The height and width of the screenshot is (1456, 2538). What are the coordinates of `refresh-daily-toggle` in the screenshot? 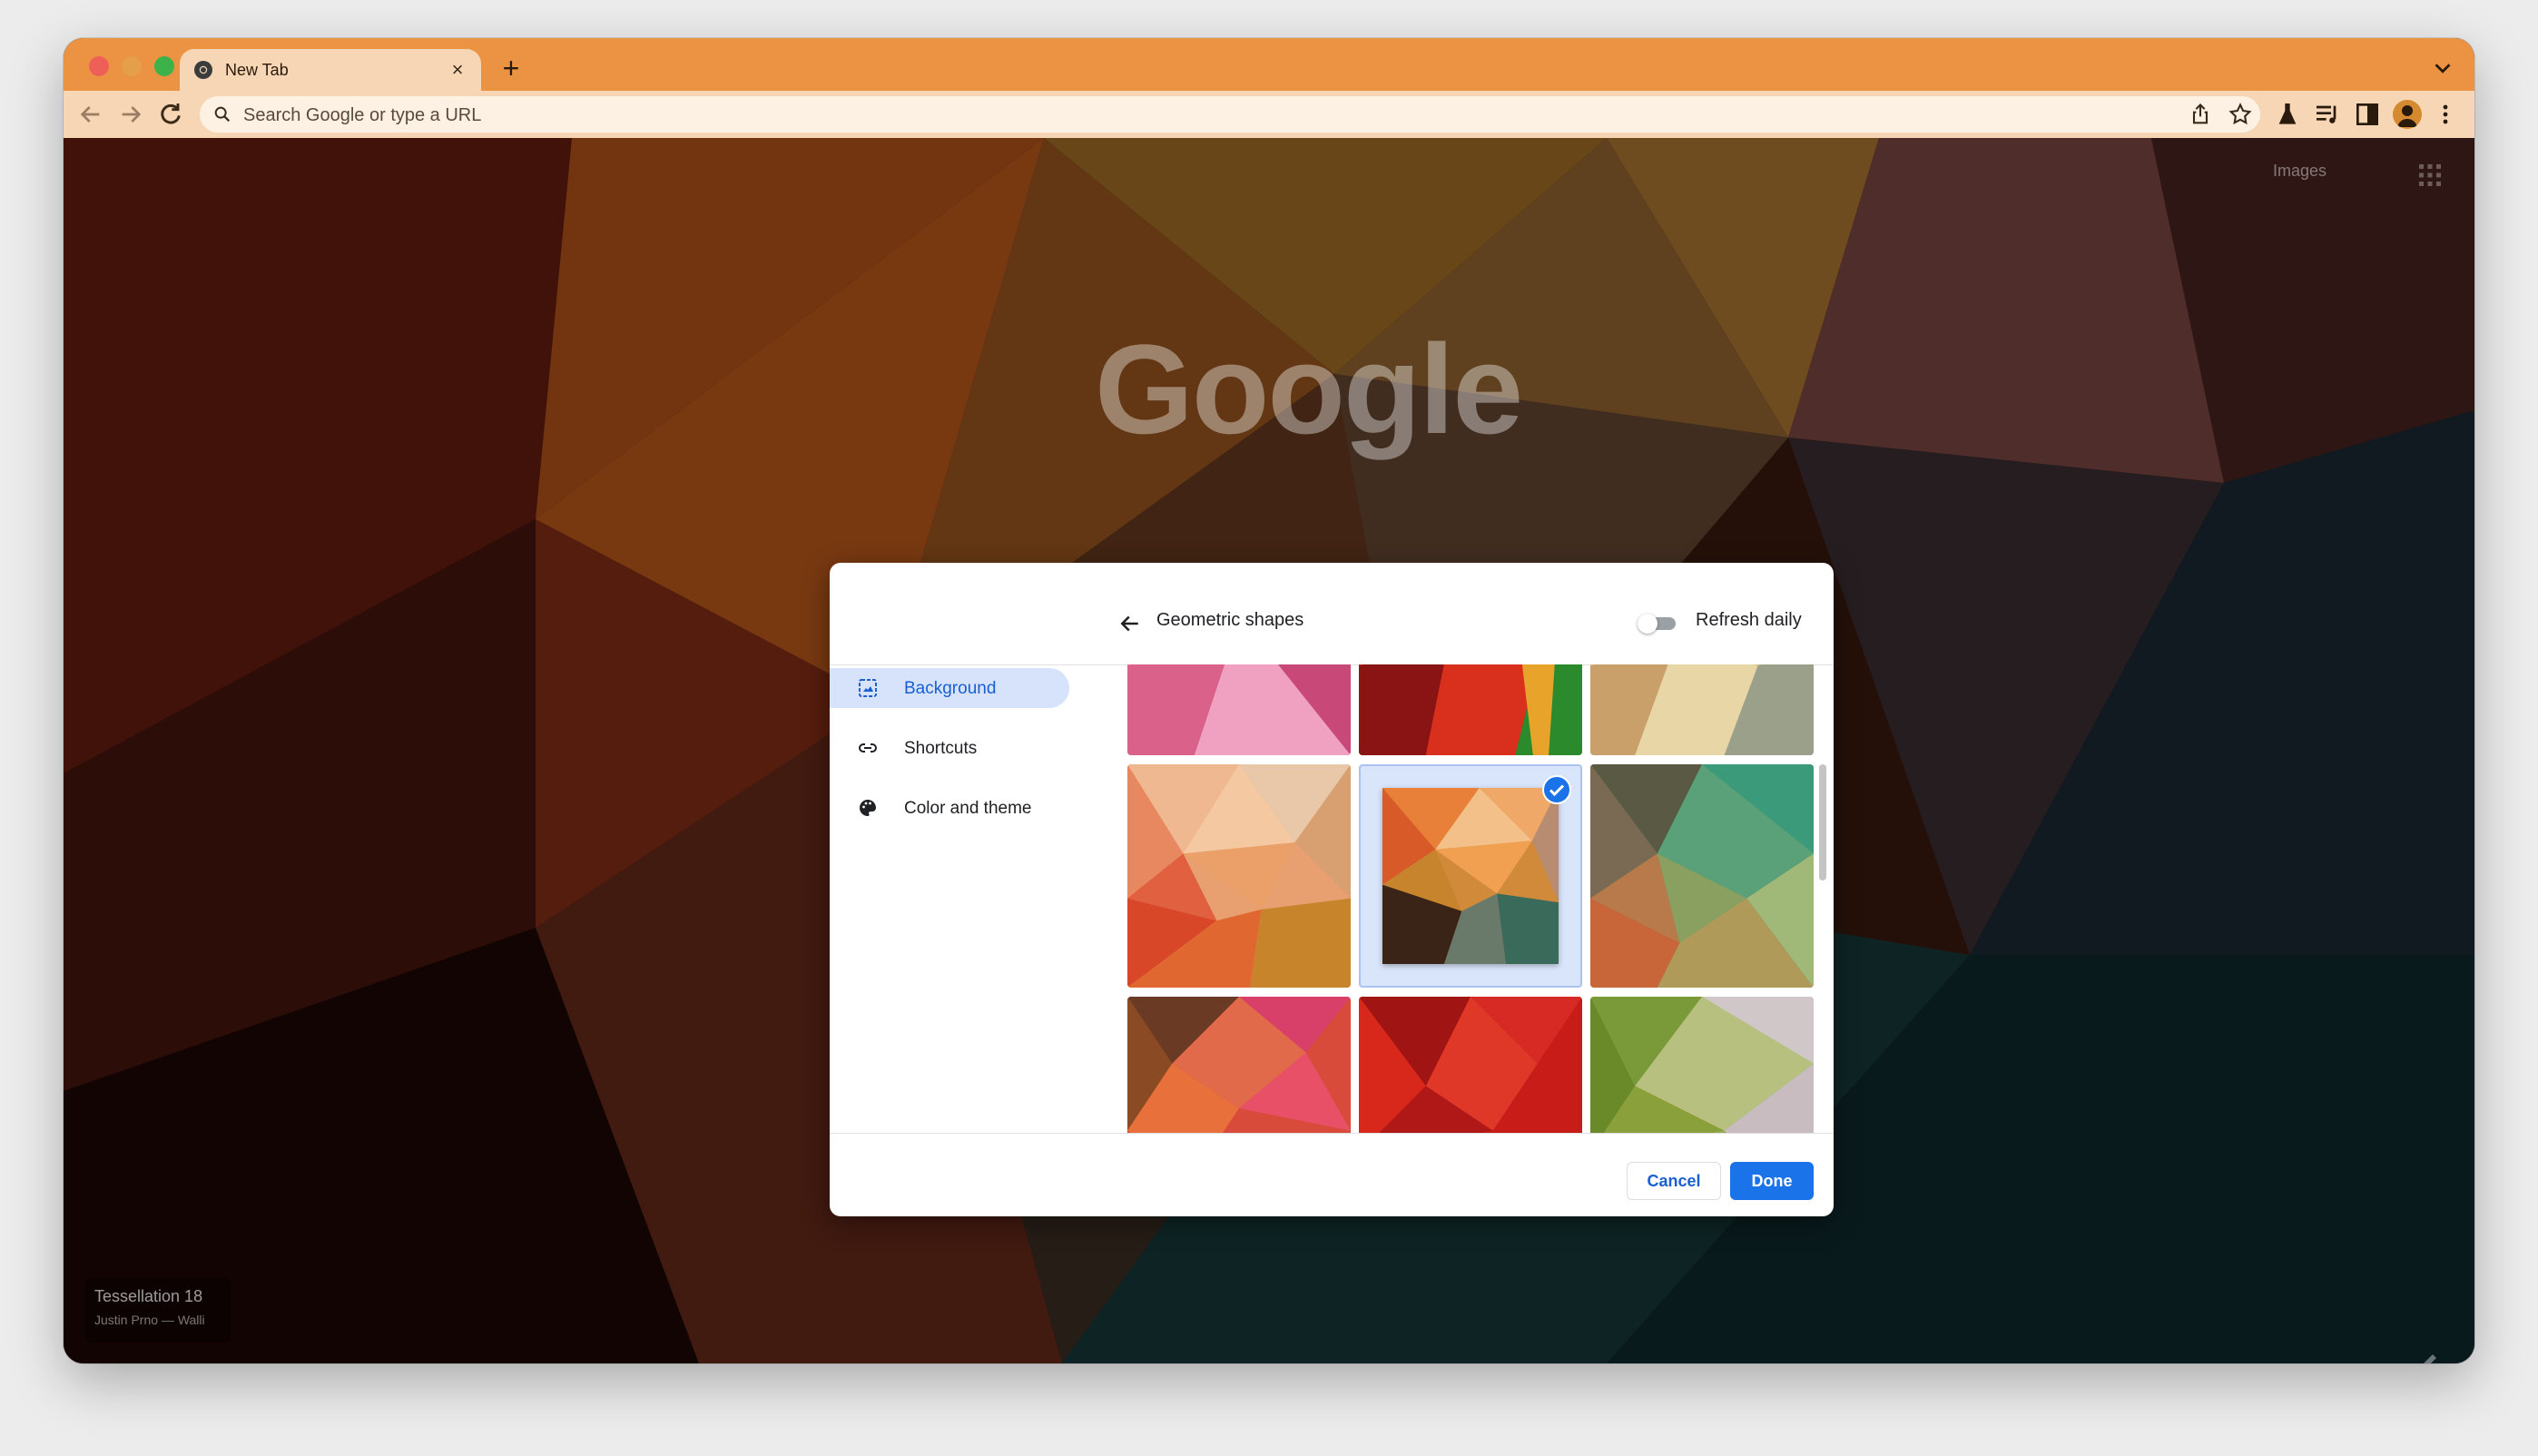 It's located at (1657, 624).